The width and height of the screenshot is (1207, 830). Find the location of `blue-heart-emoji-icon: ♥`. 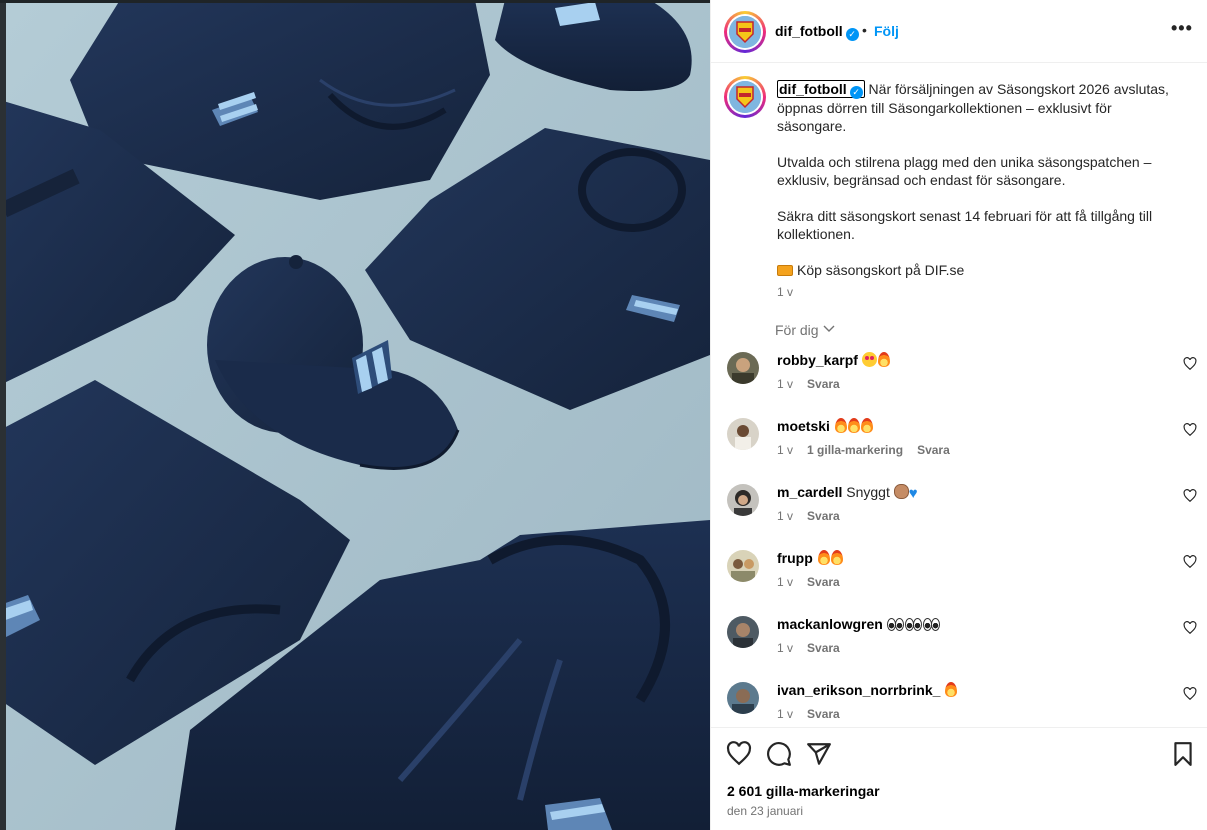

blue-heart-emoji-icon: ♥ is located at coordinates (913, 493).